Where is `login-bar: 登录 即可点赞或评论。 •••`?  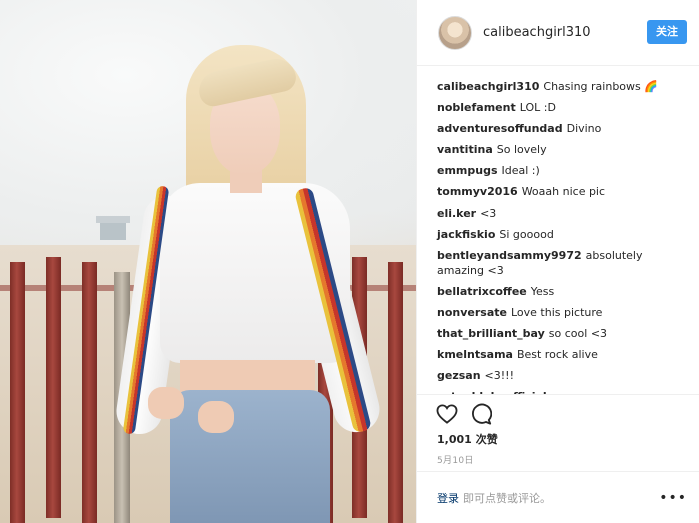 login-bar: 登录 即可点赞或评论。 ••• is located at coordinates (558, 497).